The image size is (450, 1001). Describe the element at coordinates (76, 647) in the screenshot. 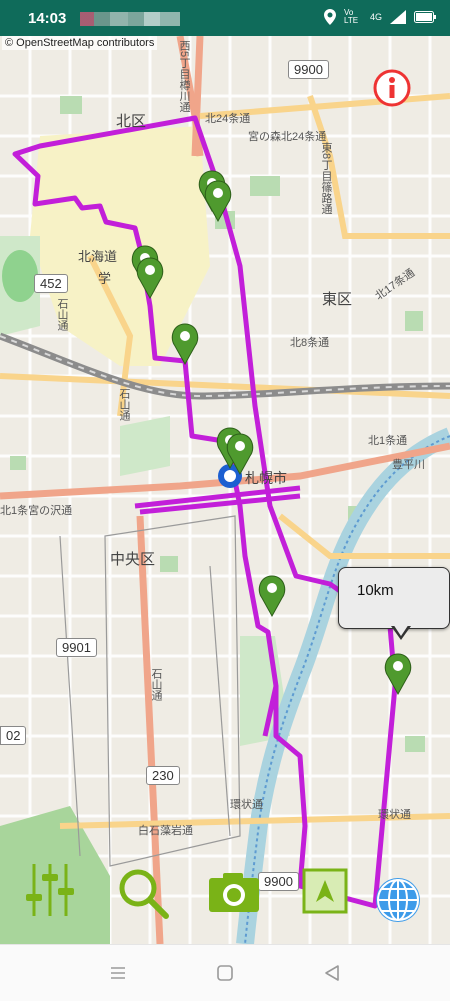

I see `route-shield-9901: 9901` at that location.